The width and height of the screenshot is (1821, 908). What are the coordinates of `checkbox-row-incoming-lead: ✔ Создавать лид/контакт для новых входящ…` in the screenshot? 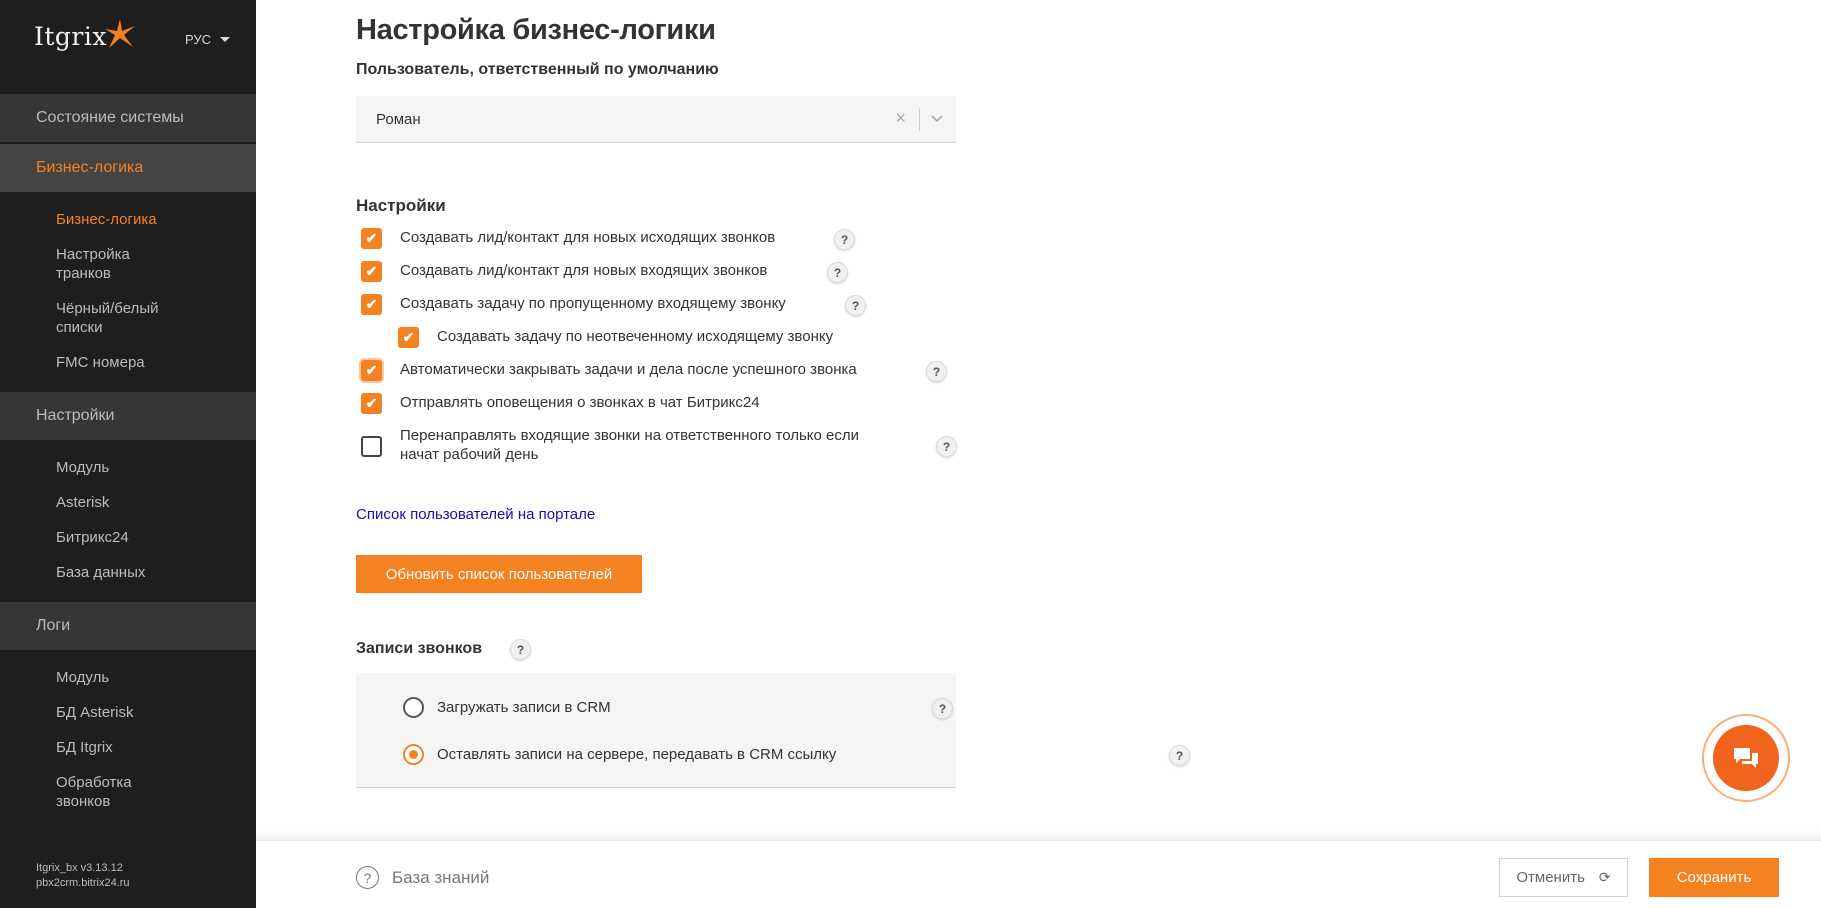 It's located at (564, 271).